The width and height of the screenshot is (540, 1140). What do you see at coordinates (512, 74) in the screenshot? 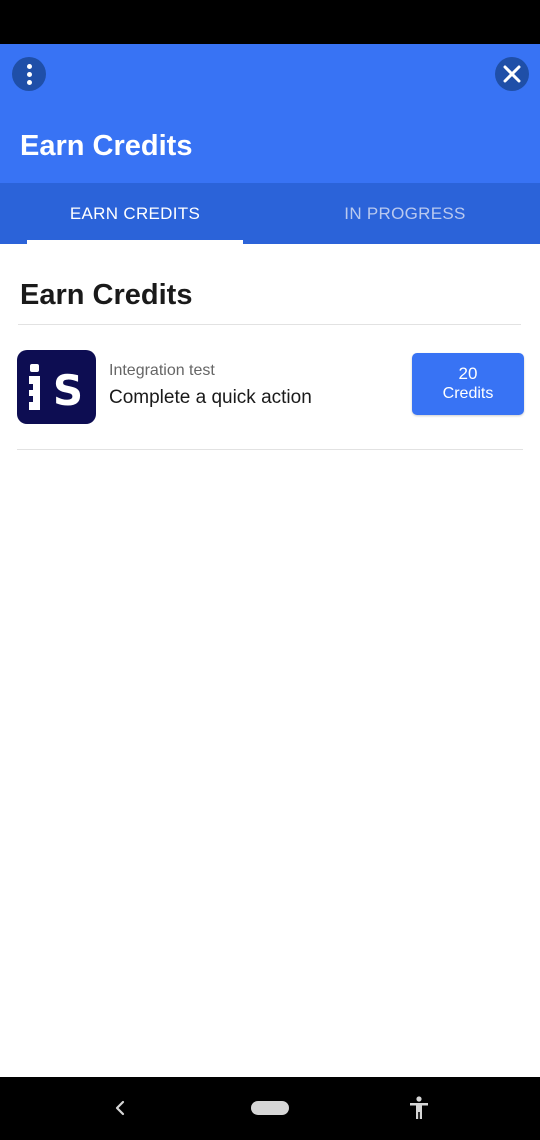
I see `close-icon` at bounding box center [512, 74].